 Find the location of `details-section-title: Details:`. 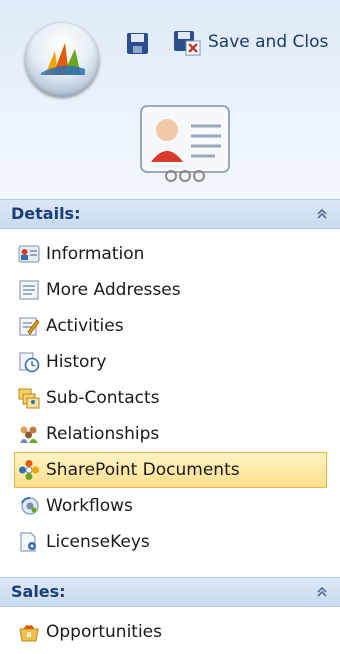

details-section-title: Details: is located at coordinates (46, 213).